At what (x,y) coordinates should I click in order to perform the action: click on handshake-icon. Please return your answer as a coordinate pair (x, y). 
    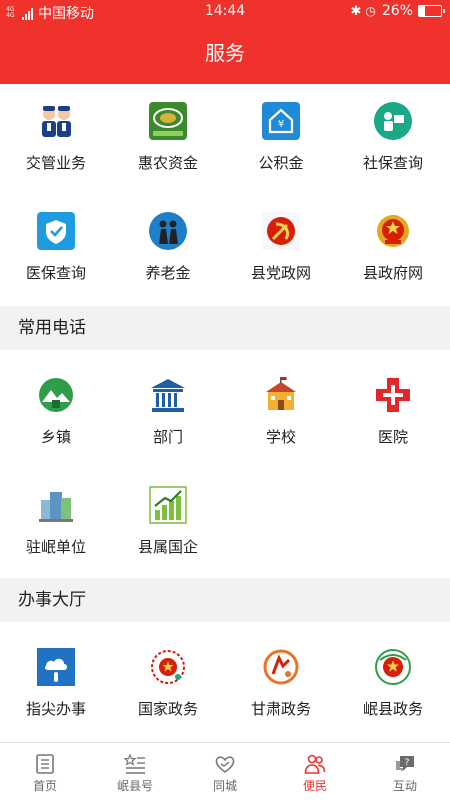
    Looking at the image, I should click on (225, 764).